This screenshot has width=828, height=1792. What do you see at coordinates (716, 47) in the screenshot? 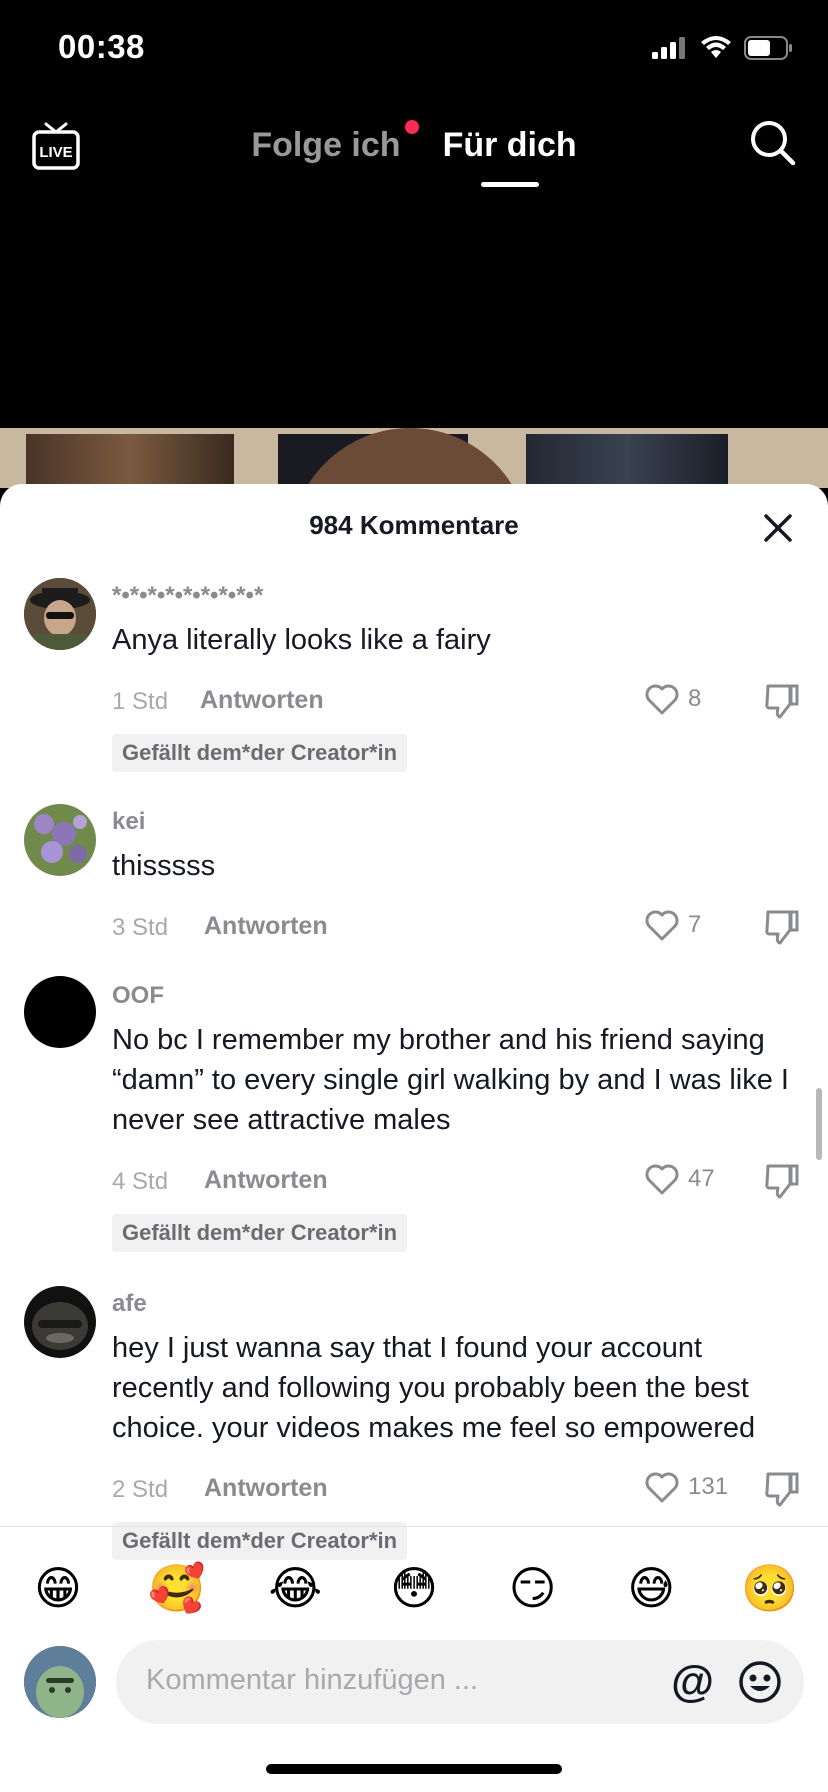
I see `wifi-icon` at bounding box center [716, 47].